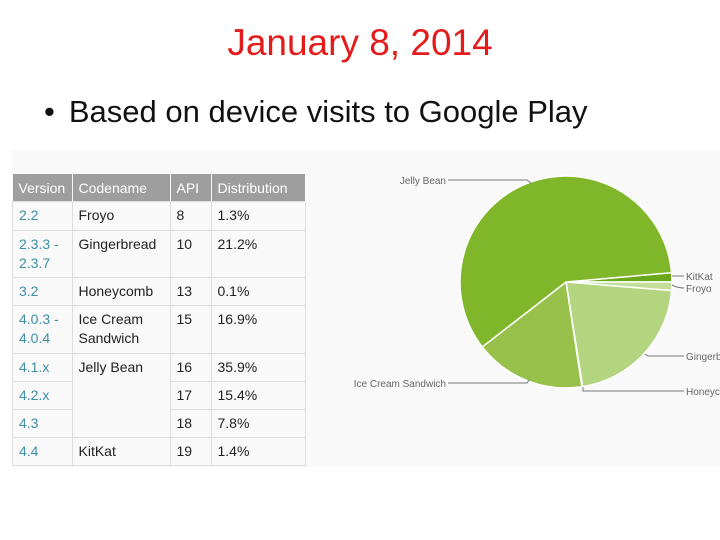 Image resolution: width=720 pixels, height=540 pixels. Describe the element at coordinates (489, 381) in the screenshot. I see `leader-ice-cream-sandwich` at that location.